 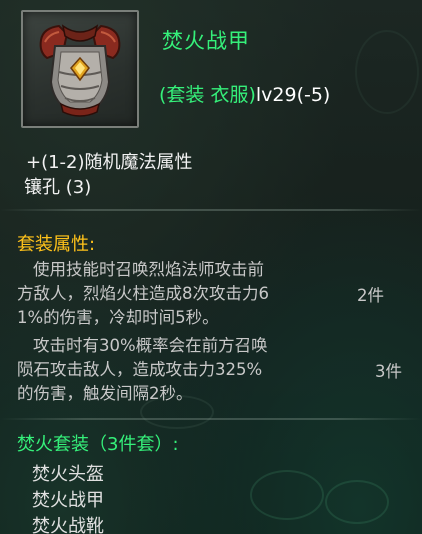 I want to click on set-bonus-line: 使用技能时召唤烈焰法师攻击前, so click(x=148, y=269).